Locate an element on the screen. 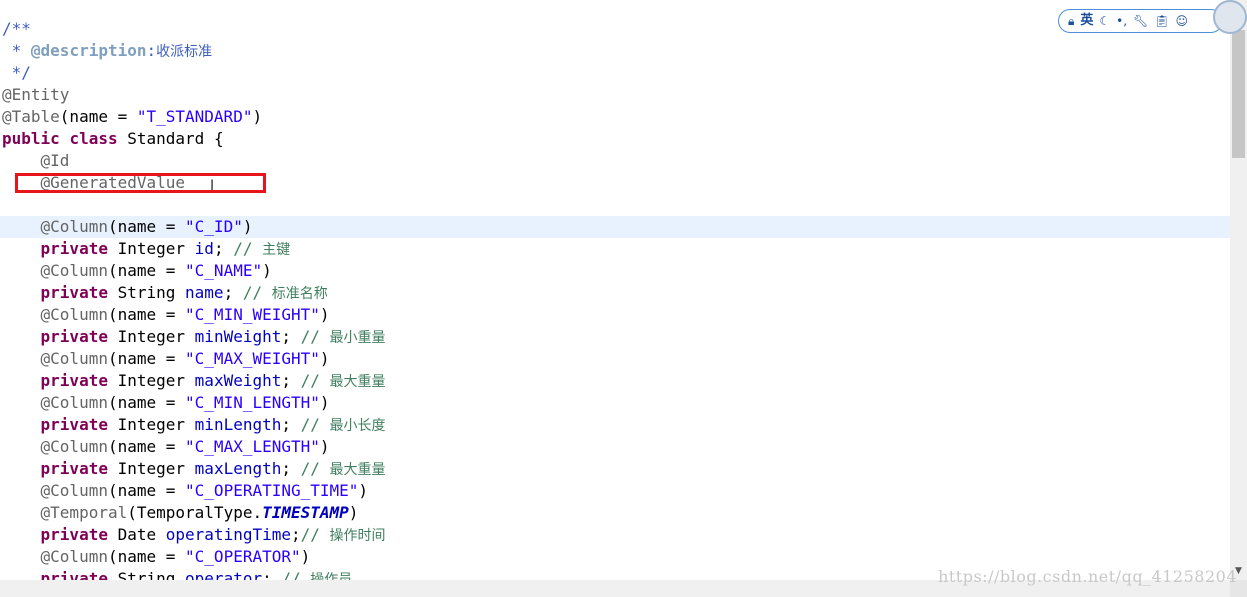  code-token: maxWeight is located at coordinates (238, 380).